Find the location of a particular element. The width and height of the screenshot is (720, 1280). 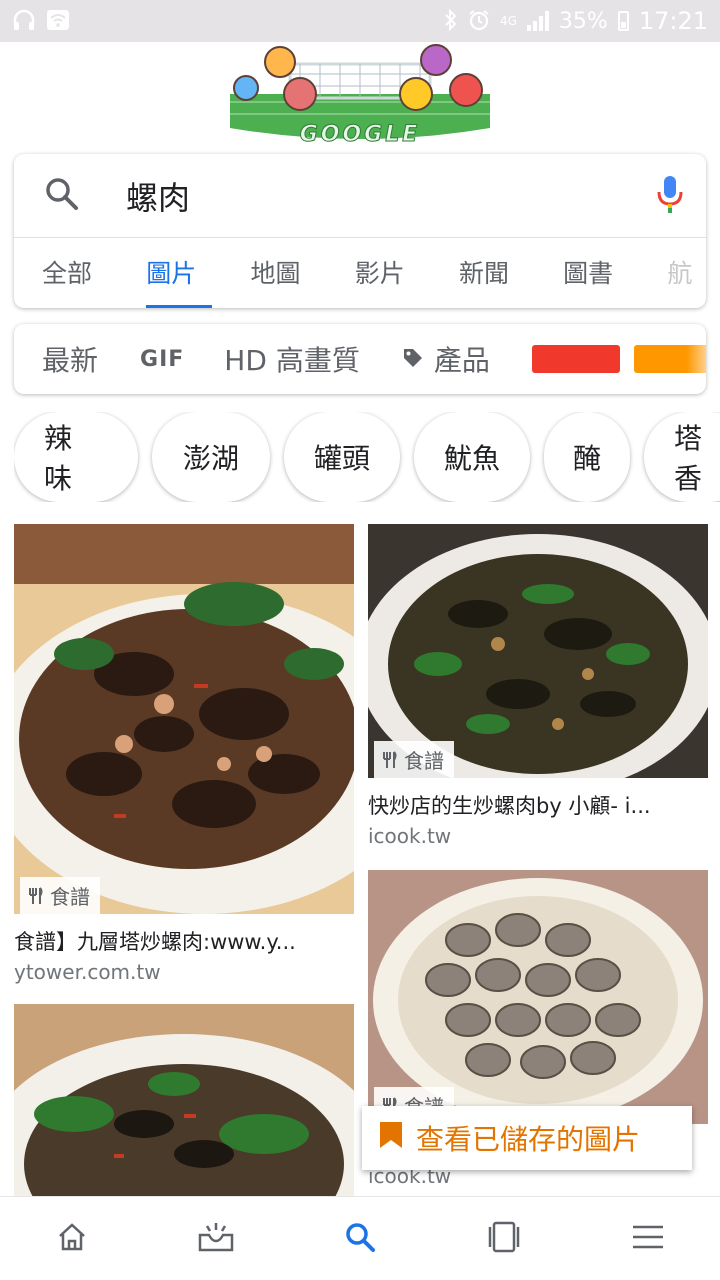

result-thumbnail is located at coordinates (184, 1100).